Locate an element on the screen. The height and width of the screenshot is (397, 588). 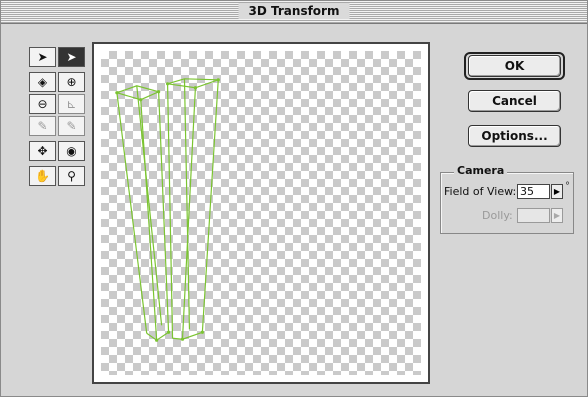
sphere-tool: ⊕ is located at coordinates (71, 82).